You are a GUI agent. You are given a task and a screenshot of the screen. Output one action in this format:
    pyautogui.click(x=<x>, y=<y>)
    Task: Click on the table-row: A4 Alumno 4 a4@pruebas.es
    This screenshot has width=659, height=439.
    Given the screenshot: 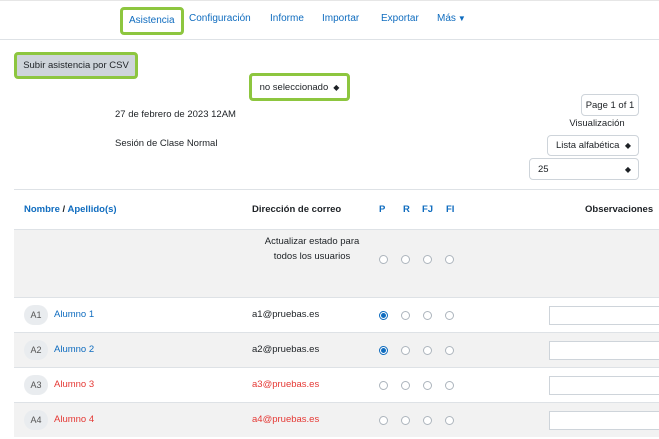 What is the action you would take?
    pyautogui.click(x=336, y=419)
    